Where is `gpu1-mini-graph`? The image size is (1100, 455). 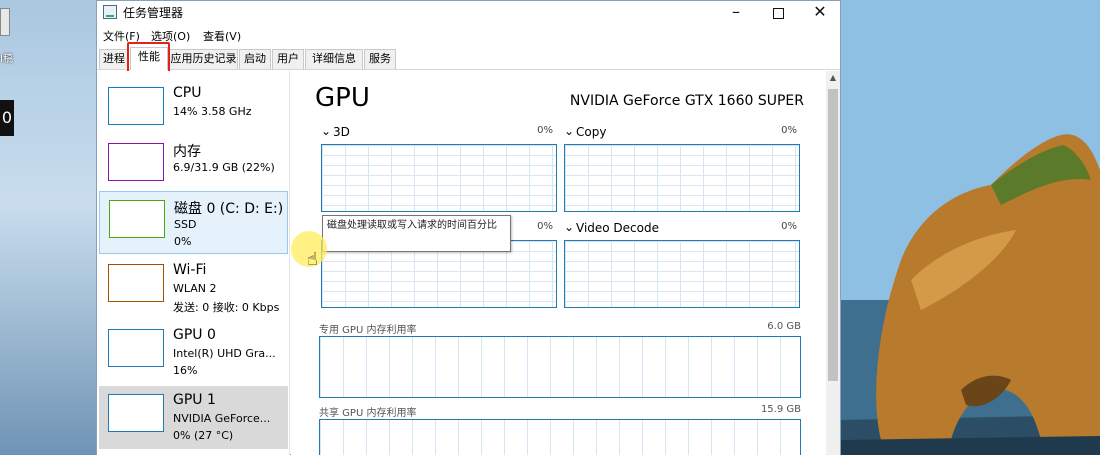
gpu1-mini-graph is located at coordinates (136, 413).